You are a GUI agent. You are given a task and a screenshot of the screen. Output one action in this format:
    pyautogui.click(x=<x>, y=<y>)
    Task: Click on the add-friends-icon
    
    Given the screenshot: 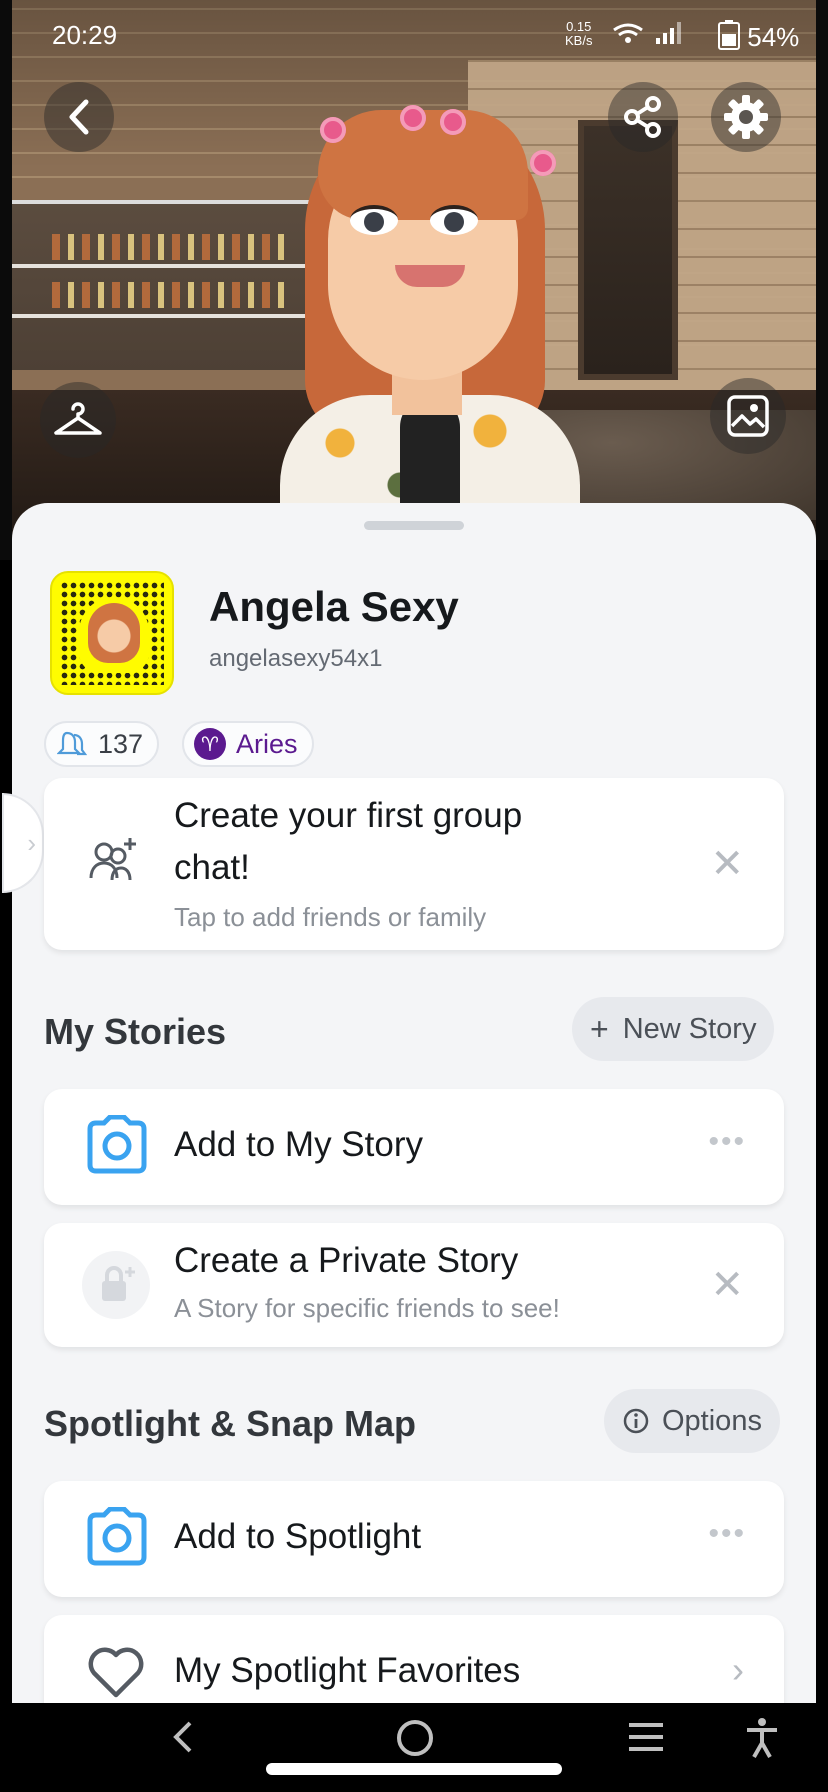 What is the action you would take?
    pyautogui.click(x=112, y=859)
    